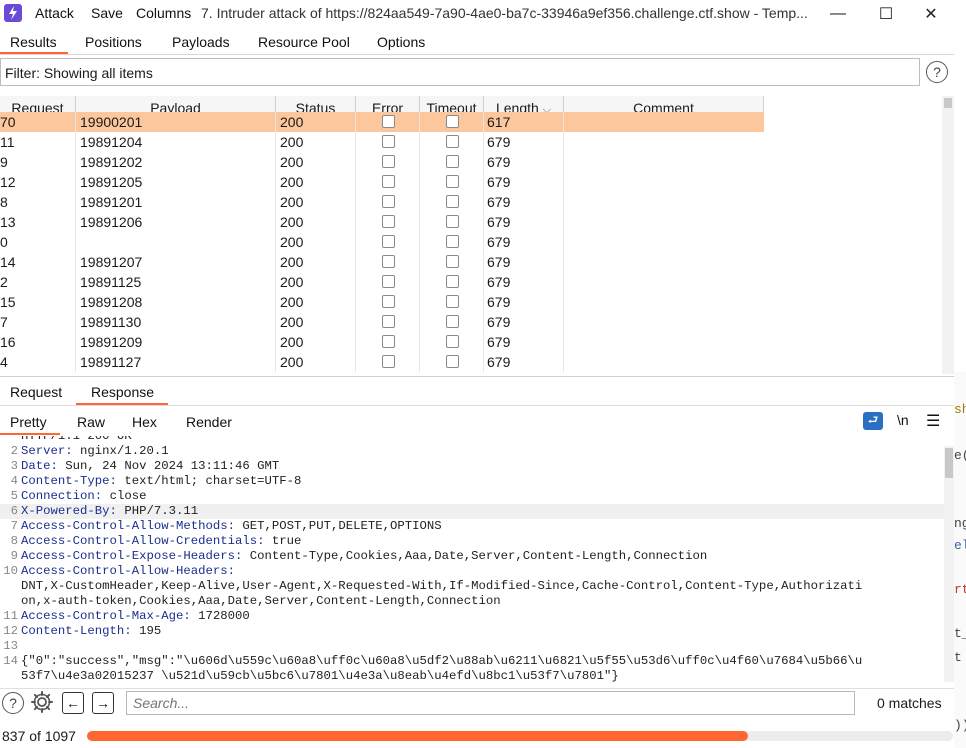 This screenshot has height=748, width=966. I want to click on menu-columns: Columns, so click(163, 13).